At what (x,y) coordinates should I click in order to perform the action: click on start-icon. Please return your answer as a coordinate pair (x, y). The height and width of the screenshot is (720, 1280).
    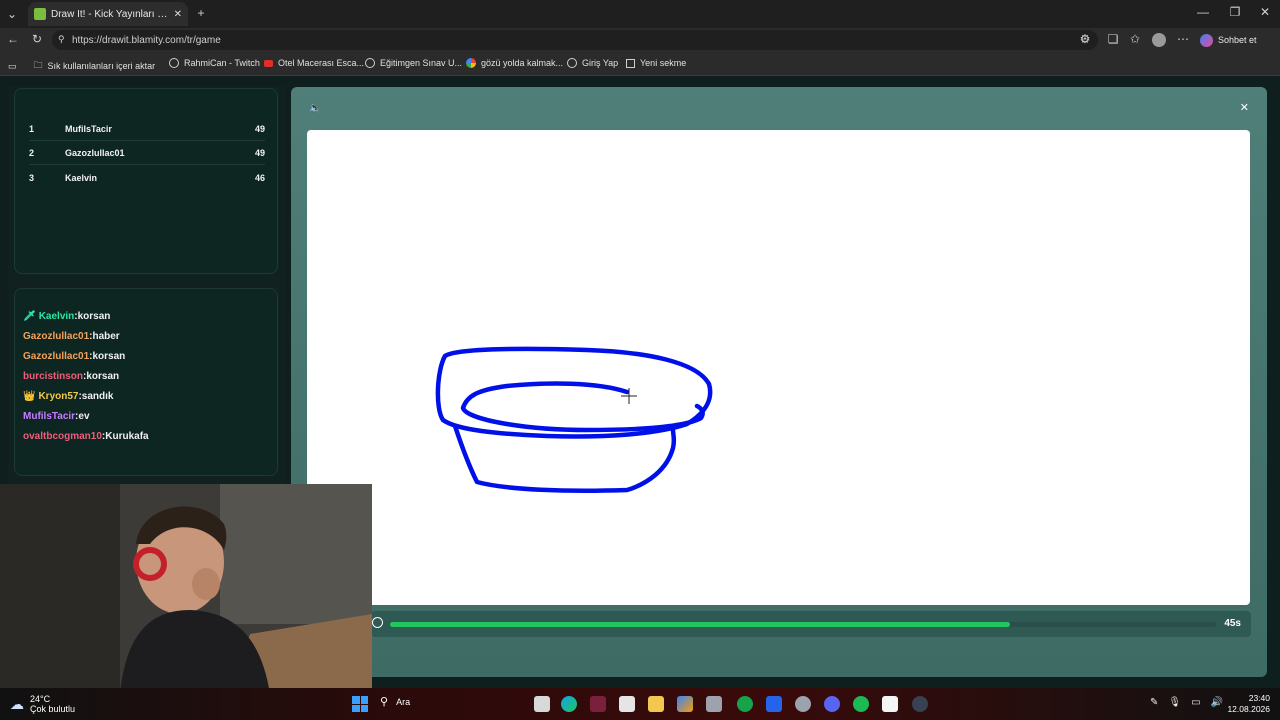
    Looking at the image, I should click on (360, 704).